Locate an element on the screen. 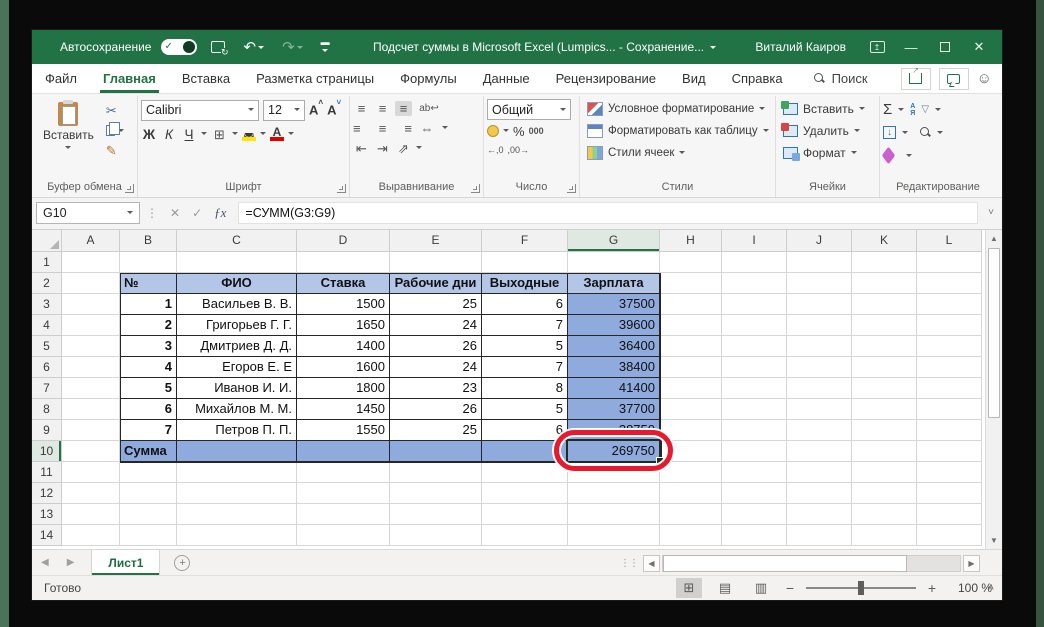 Image resolution: width=1044 pixels, height=627 pixels. cell-C10 is located at coordinates (237, 451).